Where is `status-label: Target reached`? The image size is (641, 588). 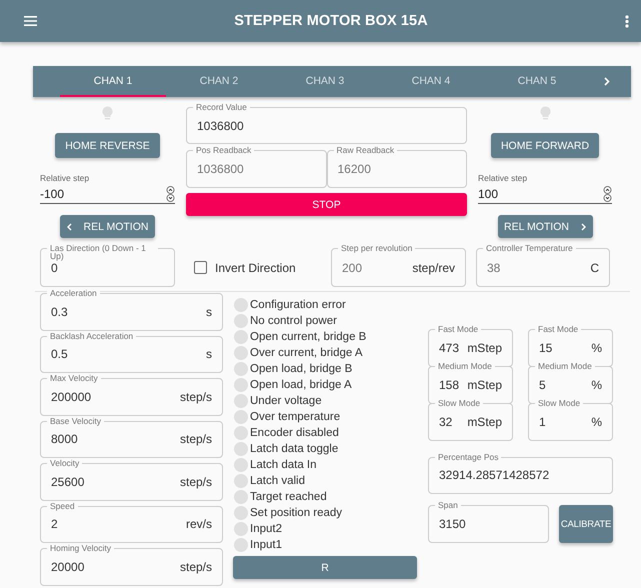 status-label: Target reached is located at coordinates (288, 497).